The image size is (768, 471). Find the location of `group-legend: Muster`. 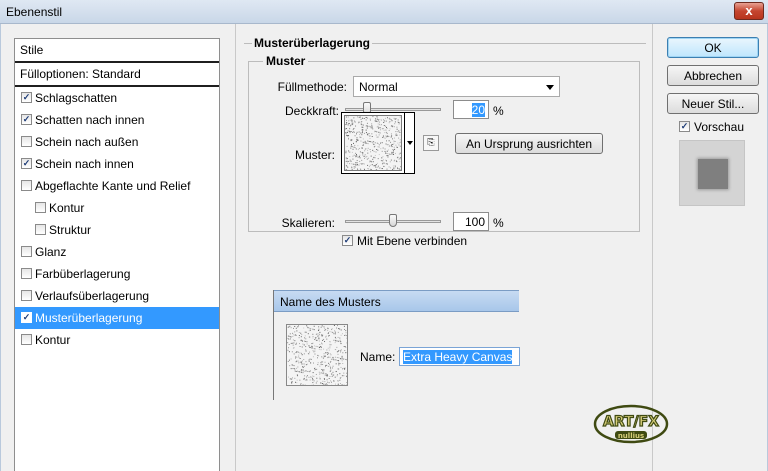

group-legend: Muster is located at coordinates (286, 61).